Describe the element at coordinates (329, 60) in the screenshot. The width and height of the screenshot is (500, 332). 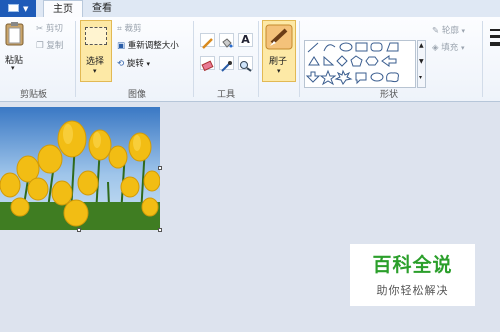
I see `right-triangle-shape-icon` at that location.